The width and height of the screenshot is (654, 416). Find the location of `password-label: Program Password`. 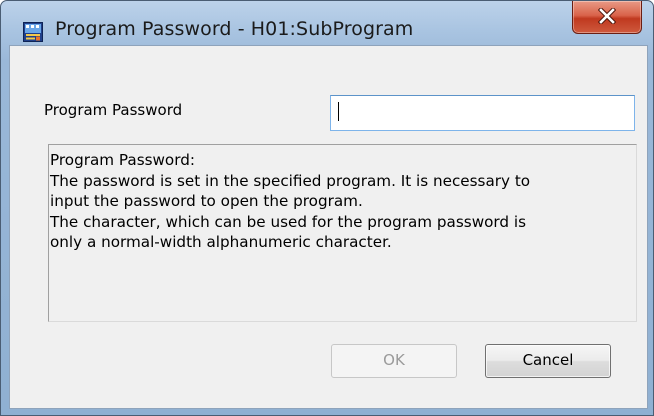

password-label: Program Password is located at coordinates (113, 110).